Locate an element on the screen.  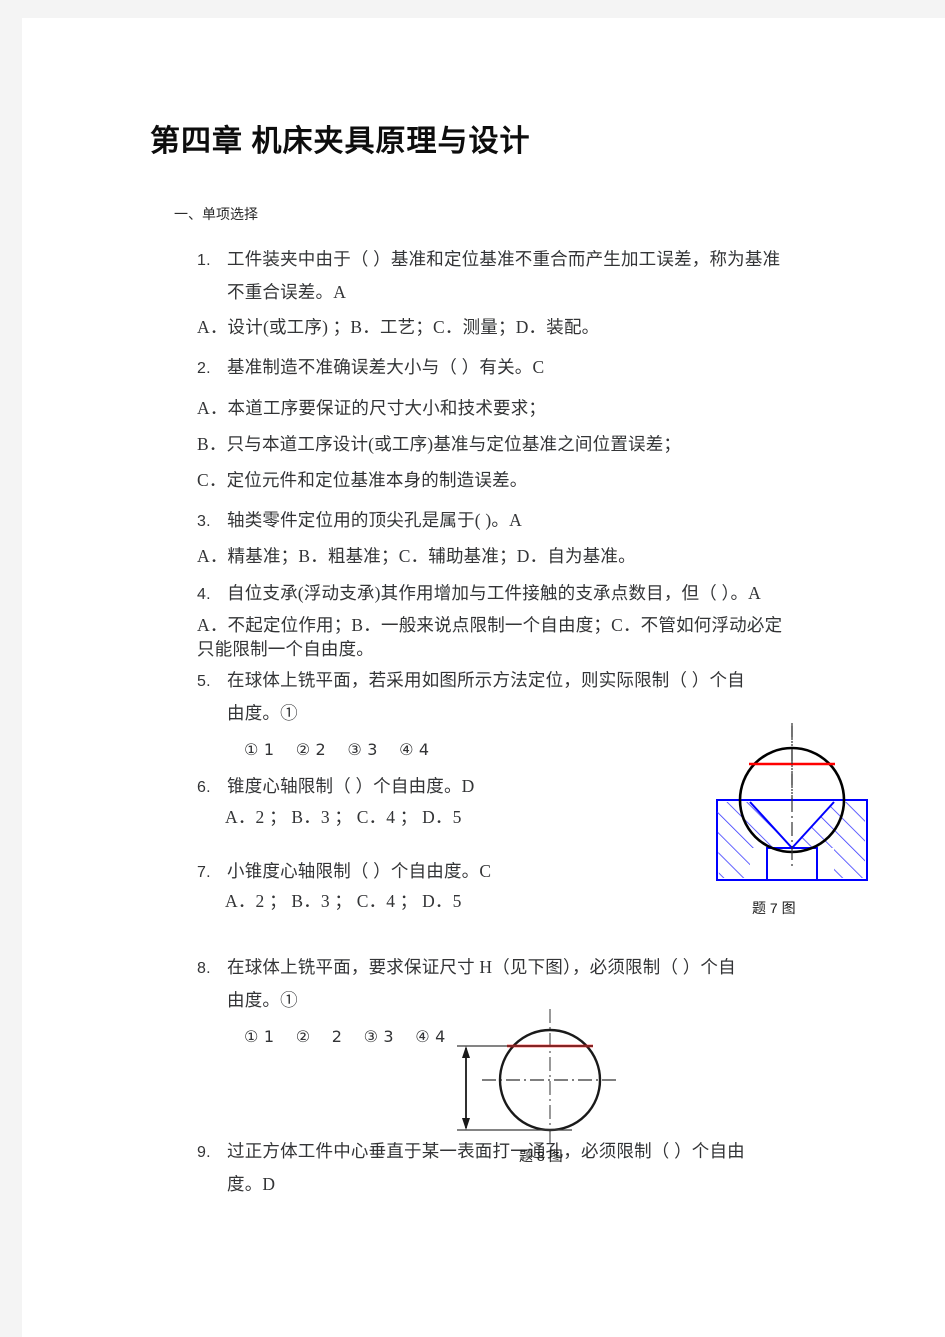
question-5-choices: ① 1 ② 2 ③ 3 ④ 4 is located at coordinates (337, 749).